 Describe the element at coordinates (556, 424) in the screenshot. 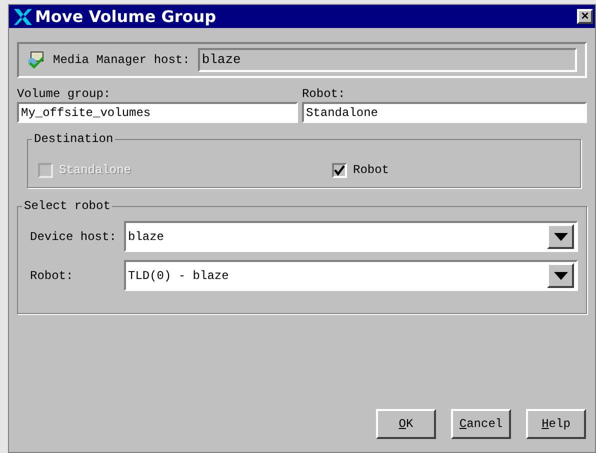

I see `dialog-button: Help` at that location.